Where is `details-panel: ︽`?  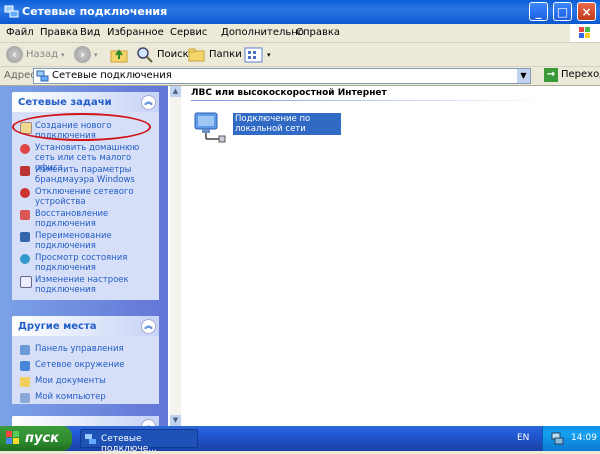
details-panel: ︽ is located at coordinates (85, 421).